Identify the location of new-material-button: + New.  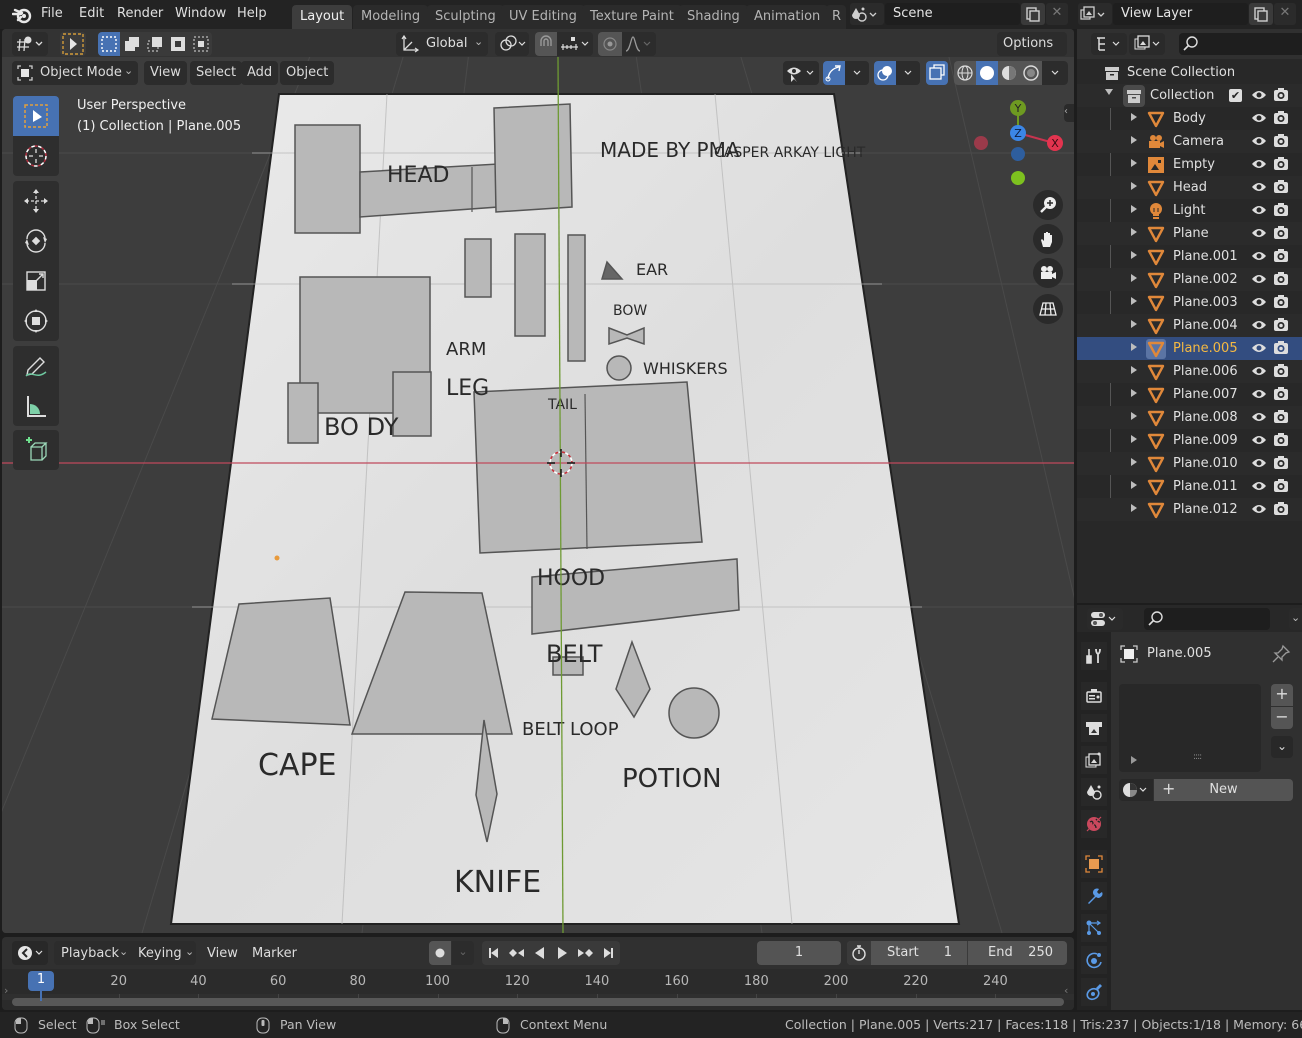
(1223, 790).